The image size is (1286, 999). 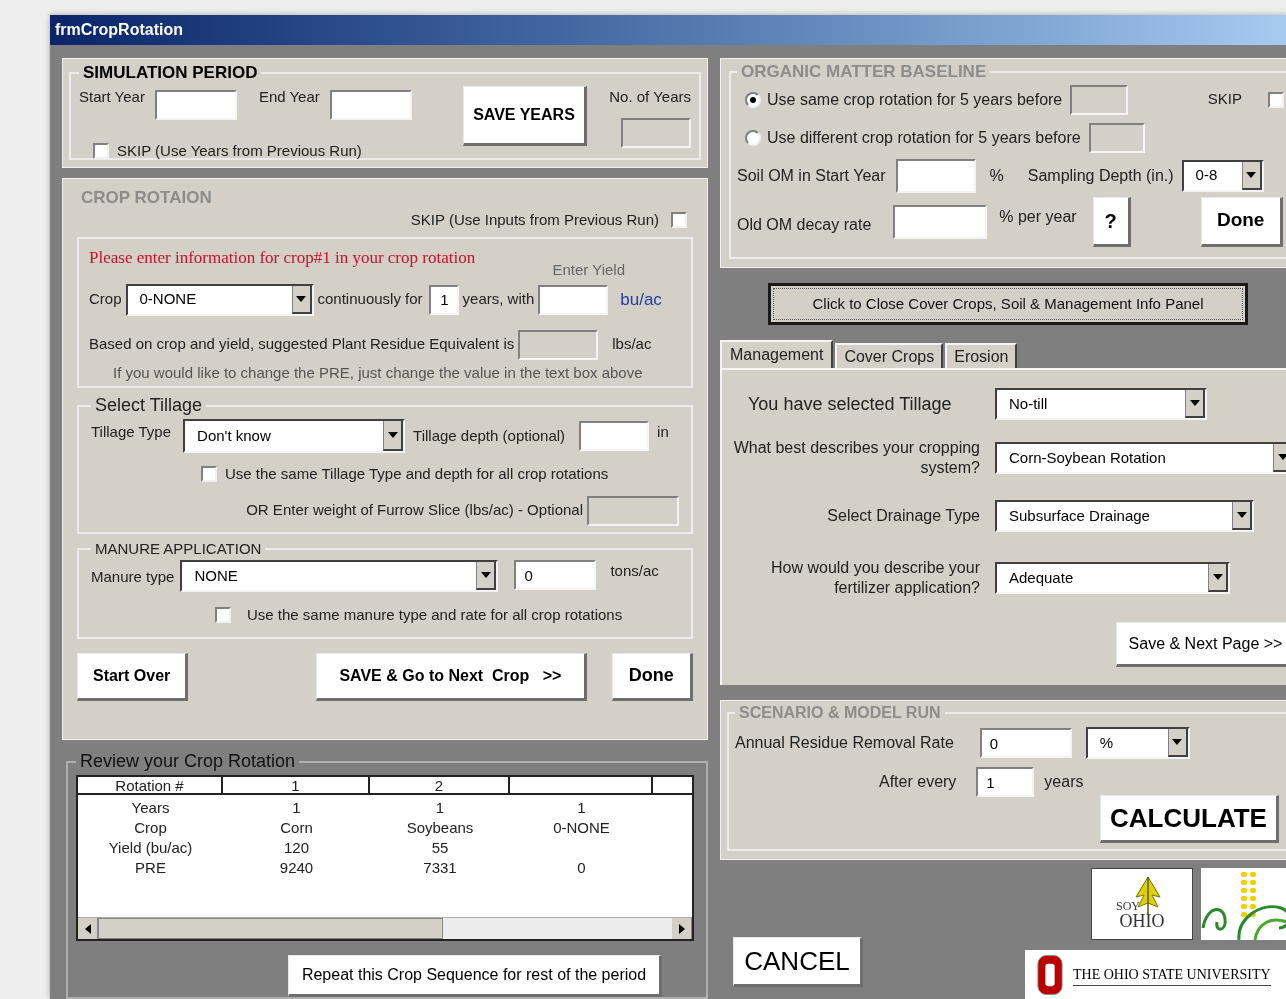 What do you see at coordinates (1243, 904) in the screenshot?
I see `corn-logo-icon` at bounding box center [1243, 904].